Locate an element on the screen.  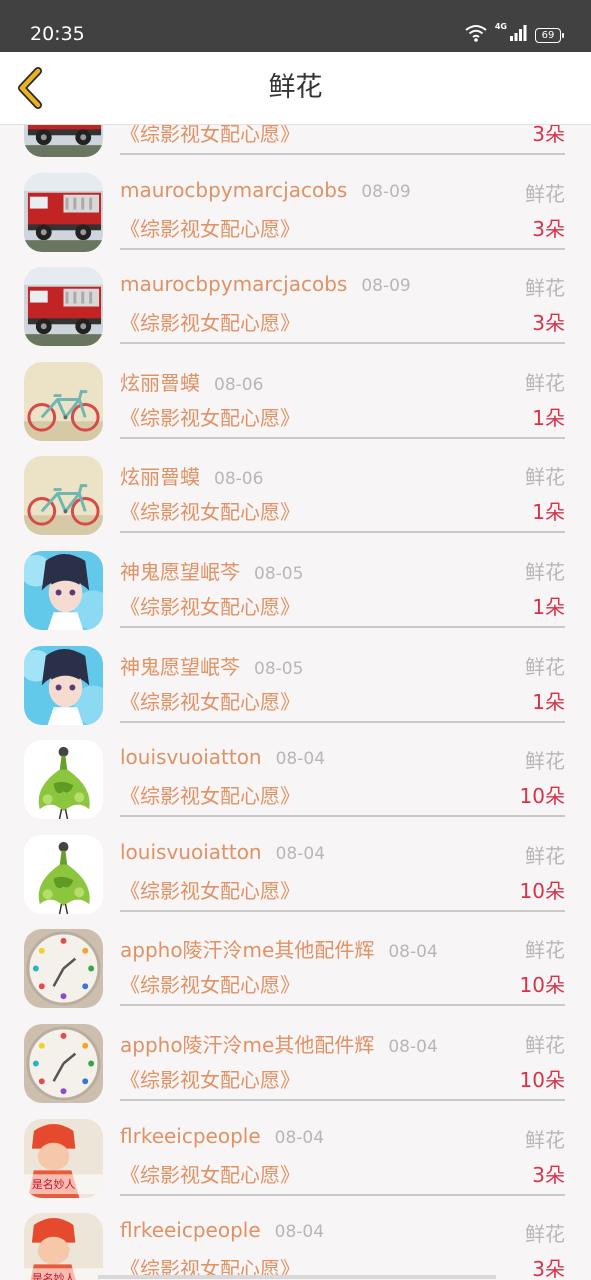
list-item: 神鬼愿望岷芩 08-05 鲜花 《综影视女配心愿》 1朵 is located at coordinates (295, 676).